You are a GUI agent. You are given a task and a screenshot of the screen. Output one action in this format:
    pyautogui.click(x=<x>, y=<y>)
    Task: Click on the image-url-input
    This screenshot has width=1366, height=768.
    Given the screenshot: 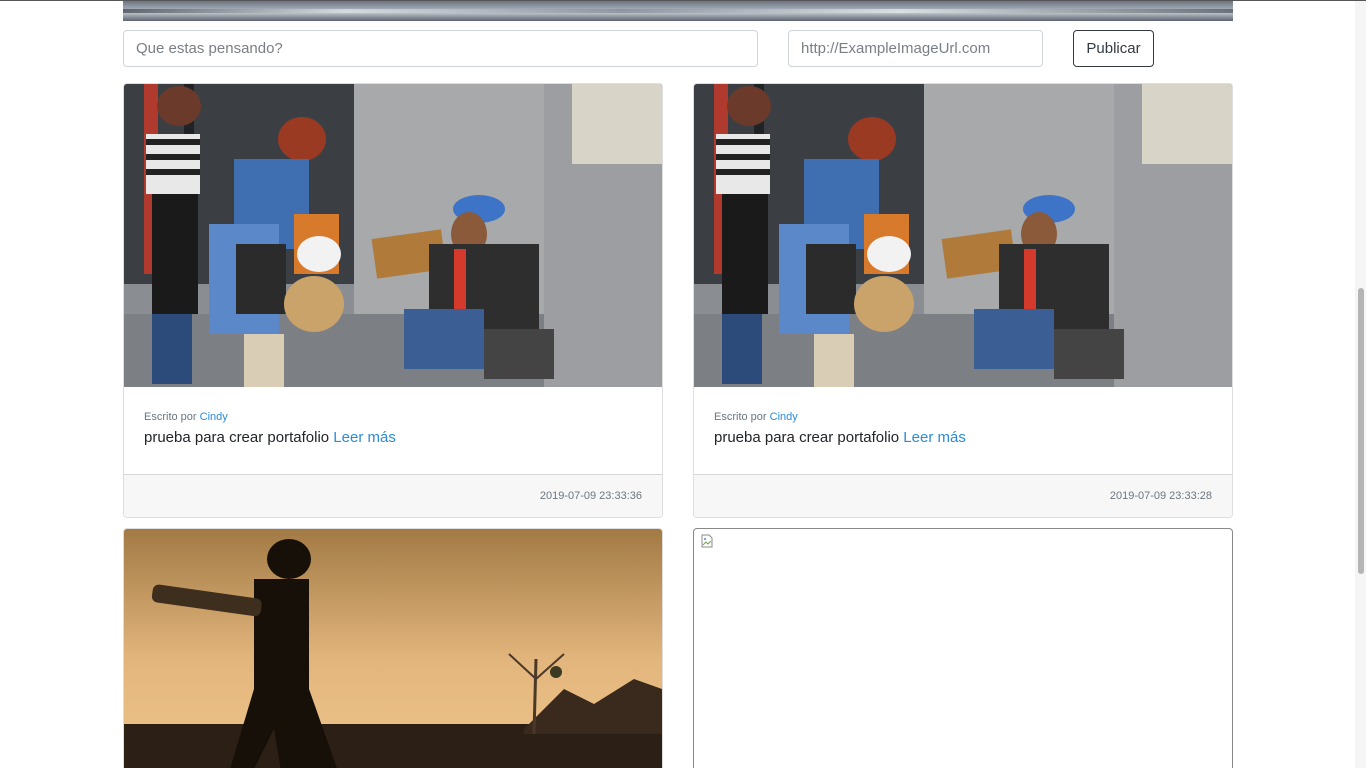 What is the action you would take?
    pyautogui.click(x=915, y=48)
    